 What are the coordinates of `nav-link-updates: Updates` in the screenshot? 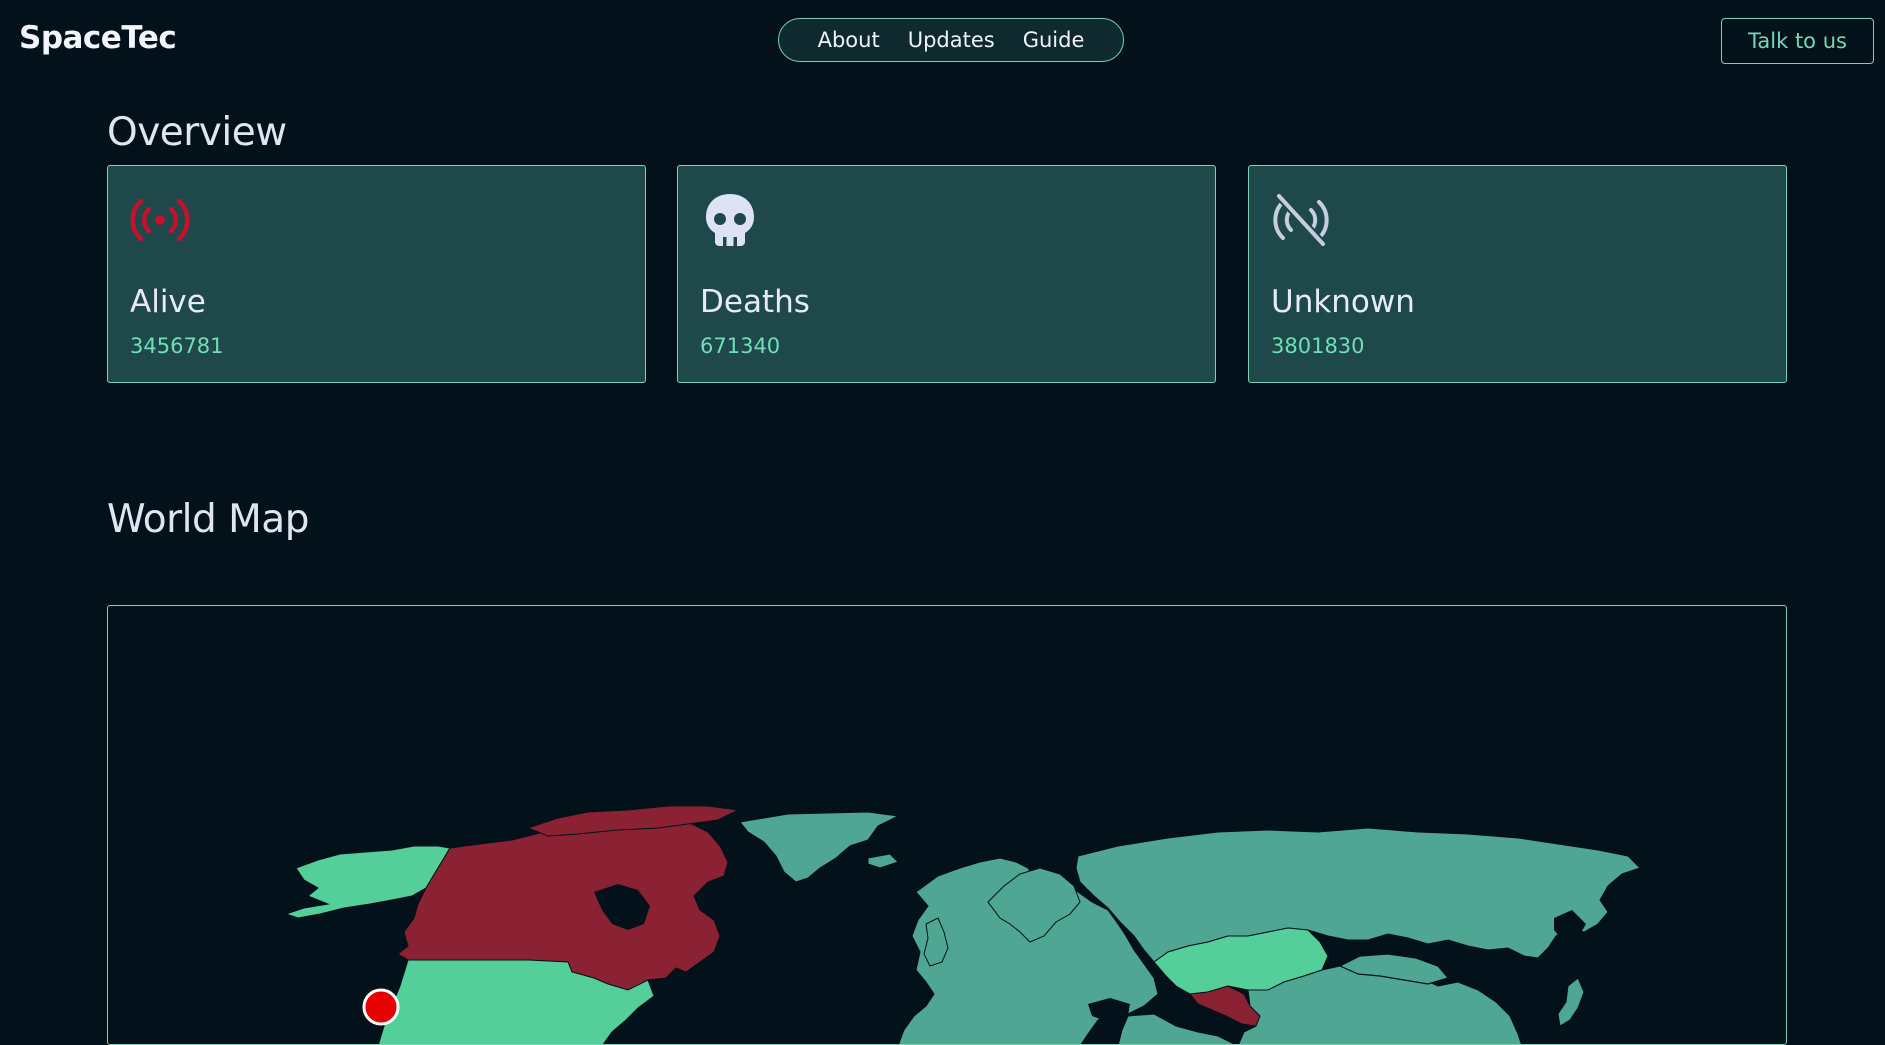 It's located at (951, 40).